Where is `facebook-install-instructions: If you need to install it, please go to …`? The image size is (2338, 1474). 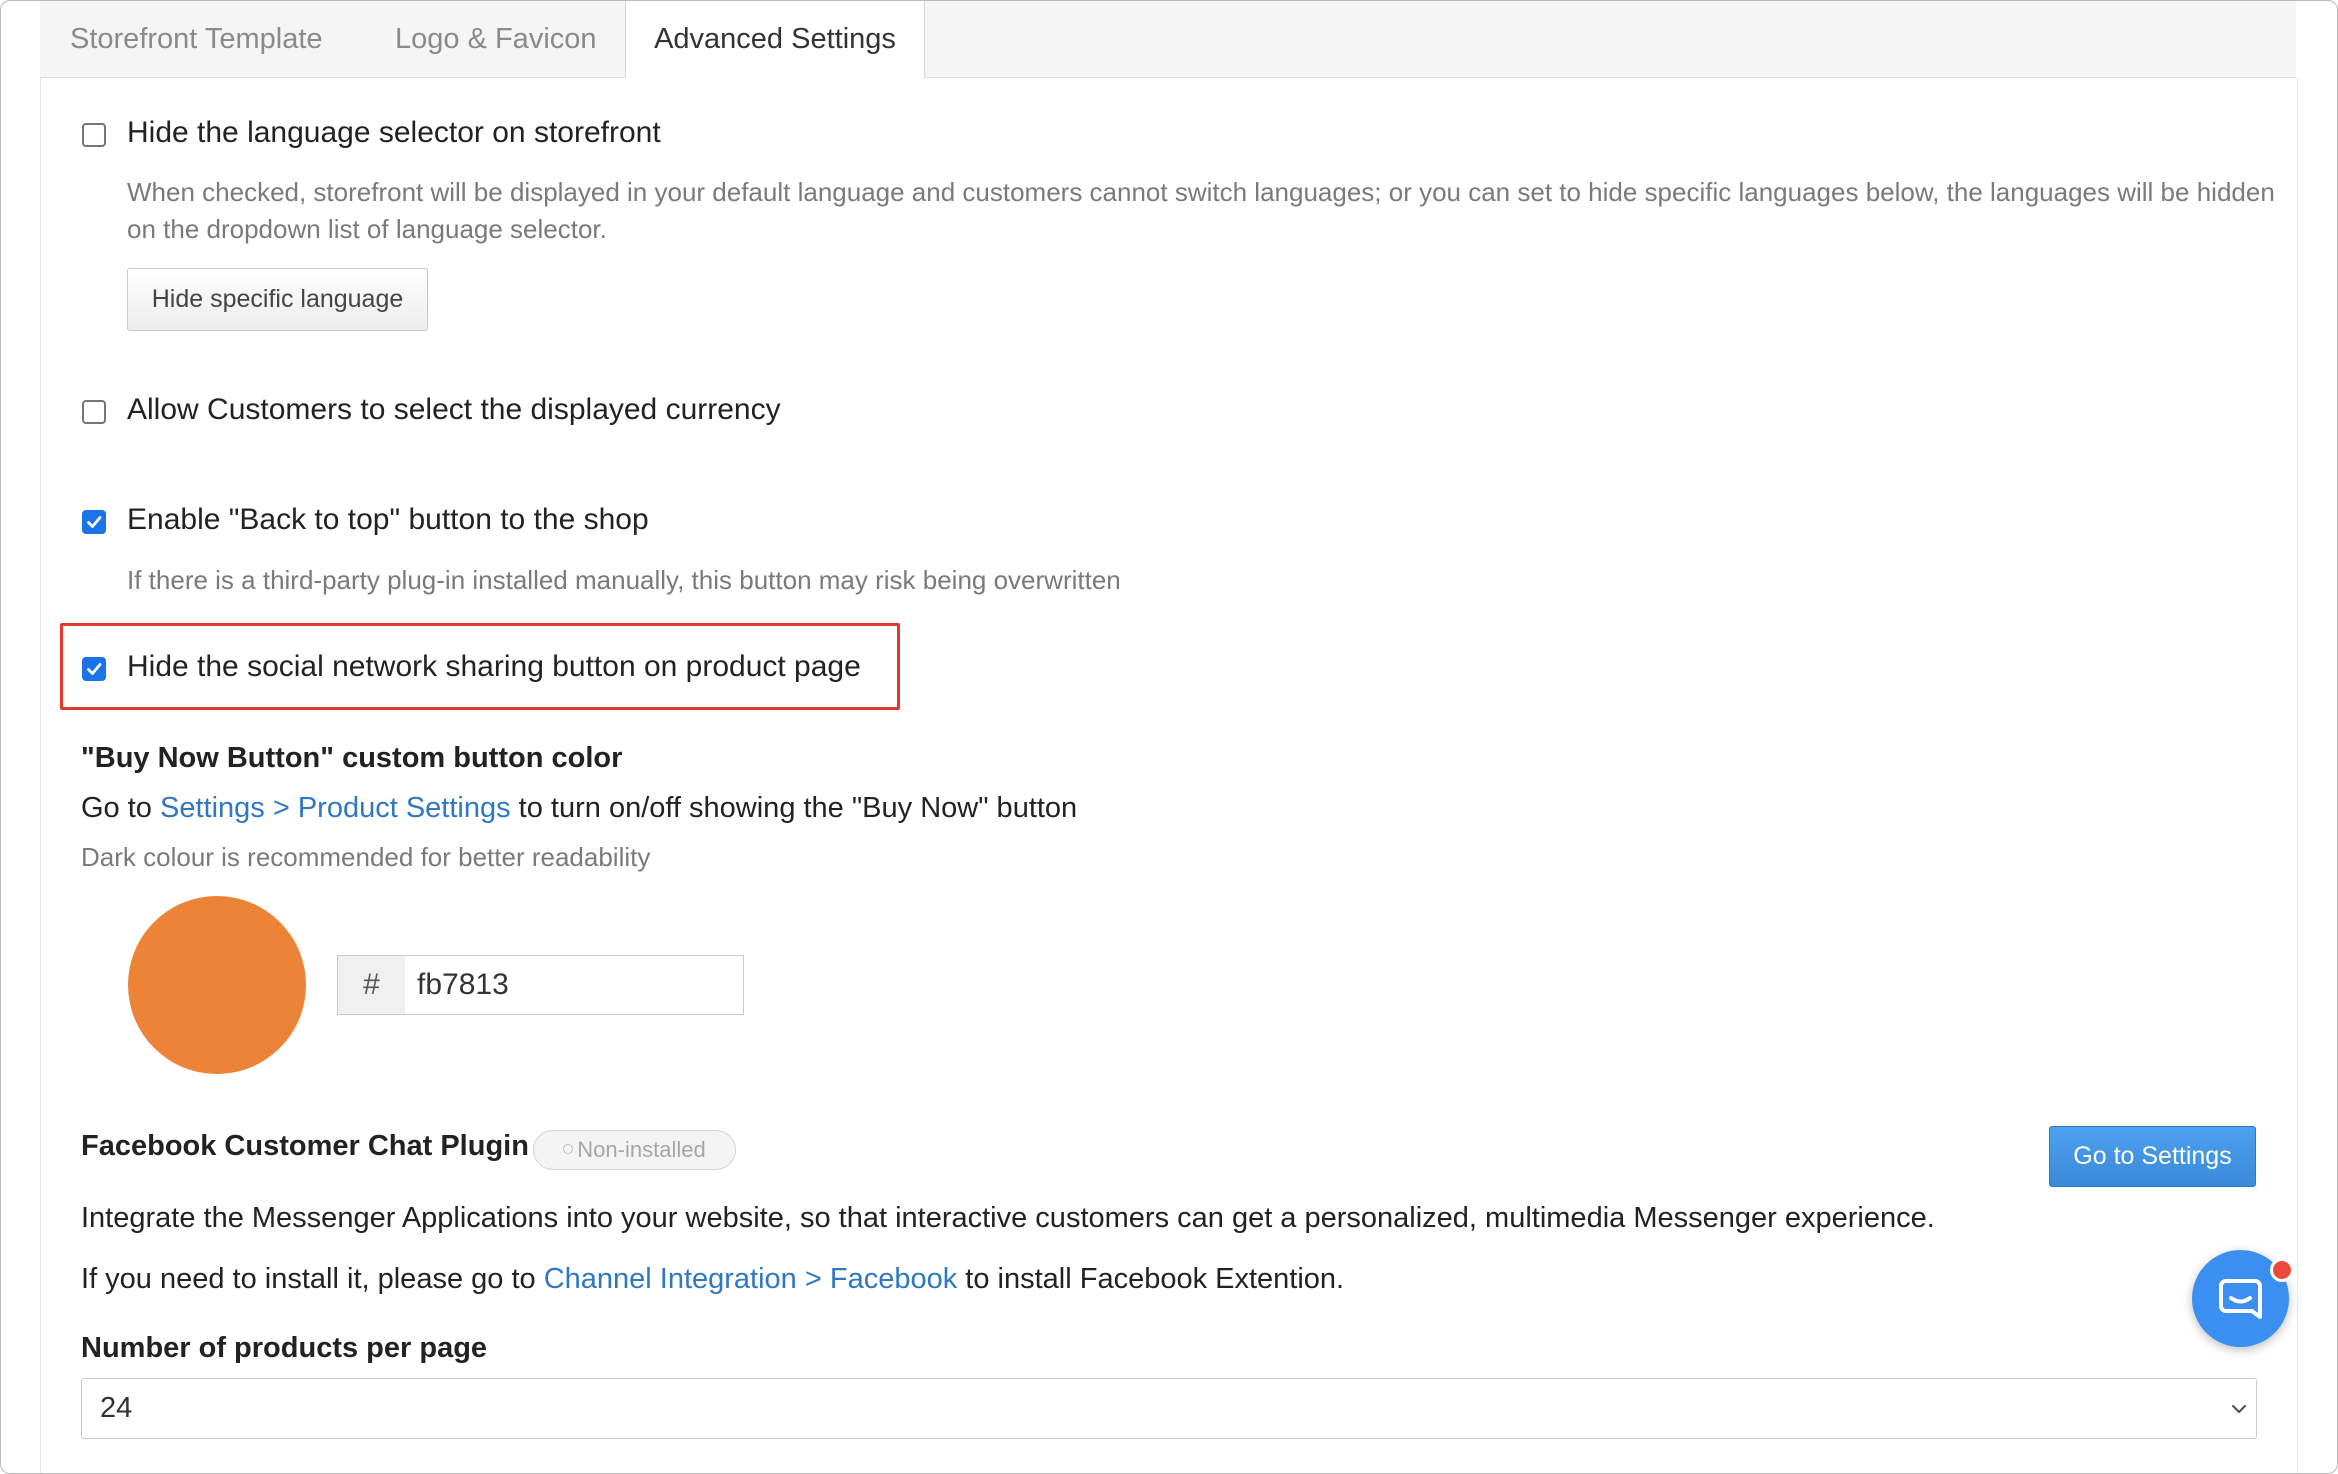
facebook-install-instructions: If you need to install it, please go to … is located at coordinates (712, 1279).